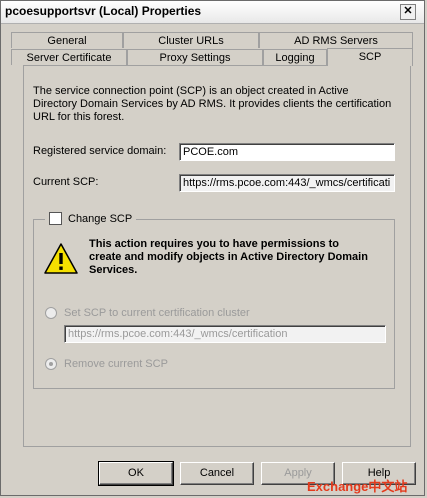 The width and height of the screenshot is (427, 498). I want to click on registered-domain-field: PCOE.com, so click(287, 152).